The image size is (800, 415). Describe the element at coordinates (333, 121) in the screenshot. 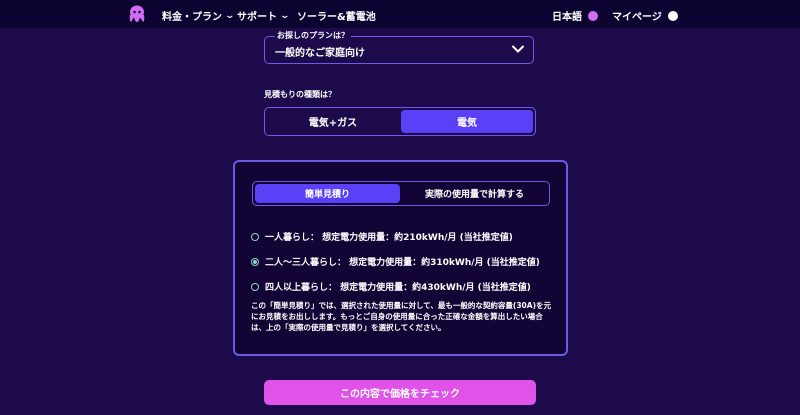

I see `estimate-option-elec-gas: 電気+ガス` at that location.